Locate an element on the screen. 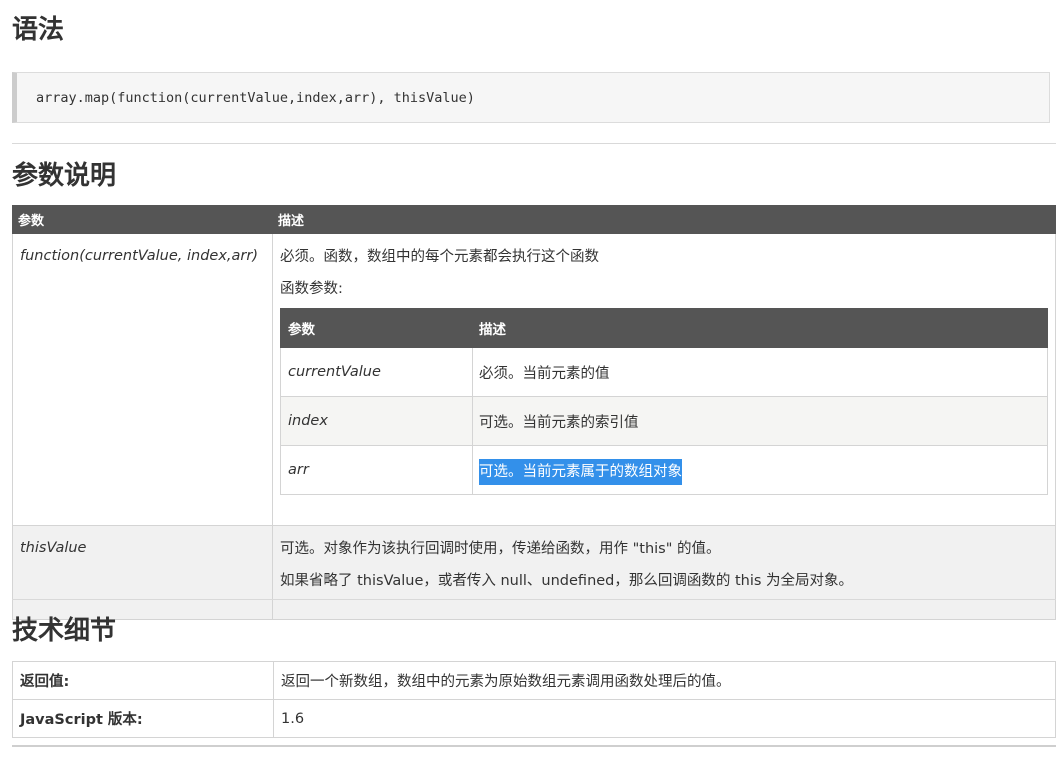  param-desc-line: 函数参数: is located at coordinates (311, 289).